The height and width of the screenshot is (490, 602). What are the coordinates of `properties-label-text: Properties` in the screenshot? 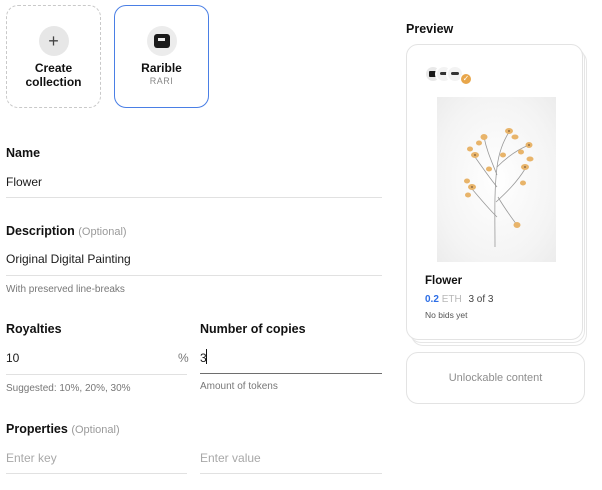 It's located at (37, 429).